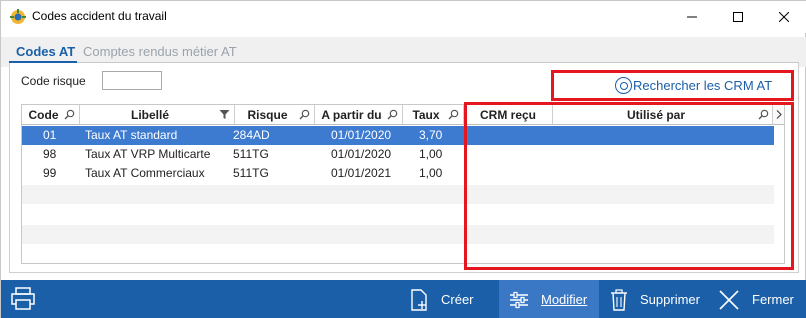 The width and height of the screenshot is (806, 318). What do you see at coordinates (619, 299) in the screenshot?
I see `trash-icon` at bounding box center [619, 299].